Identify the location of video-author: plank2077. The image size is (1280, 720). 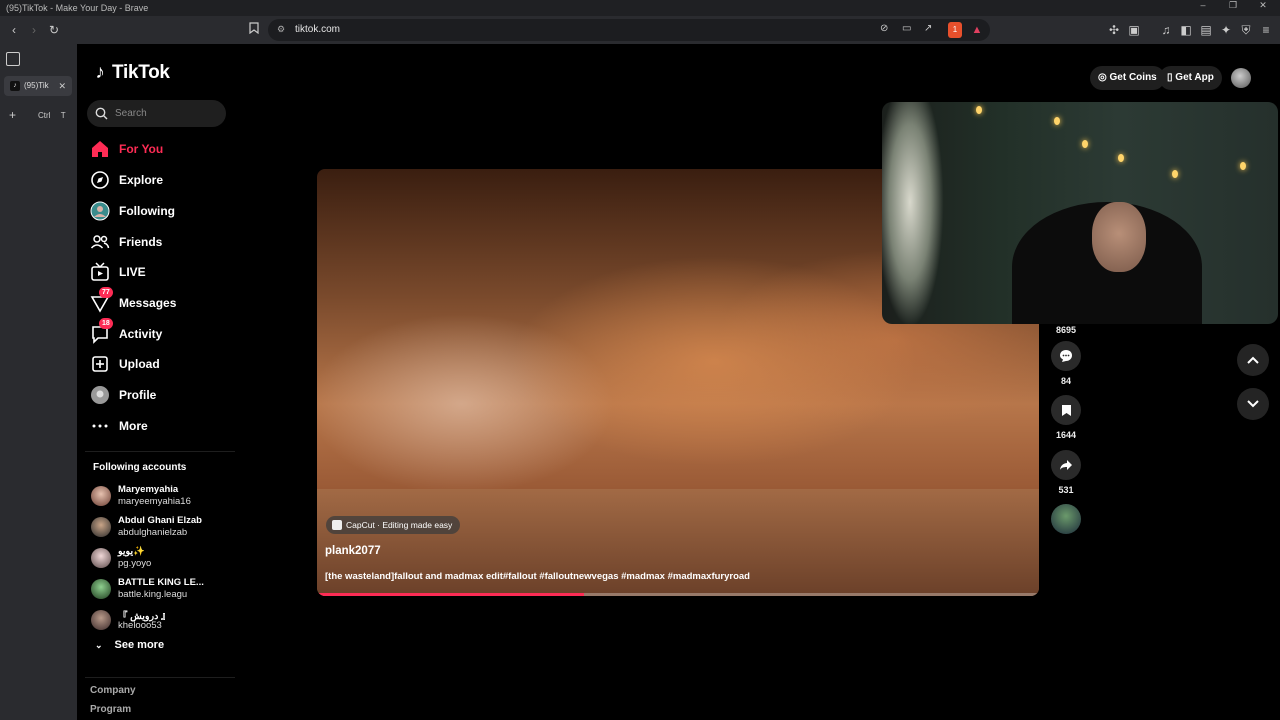
(353, 551).